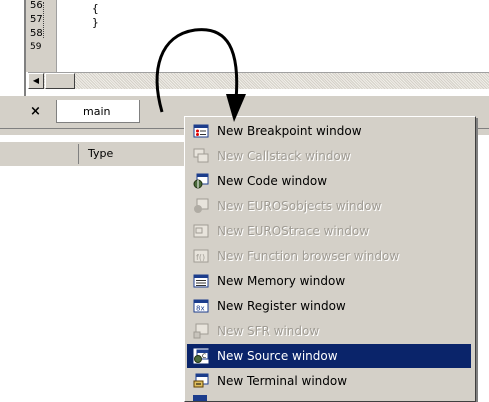  Describe the element at coordinates (204, 356) in the screenshot. I see `svg-text: C` at that location.